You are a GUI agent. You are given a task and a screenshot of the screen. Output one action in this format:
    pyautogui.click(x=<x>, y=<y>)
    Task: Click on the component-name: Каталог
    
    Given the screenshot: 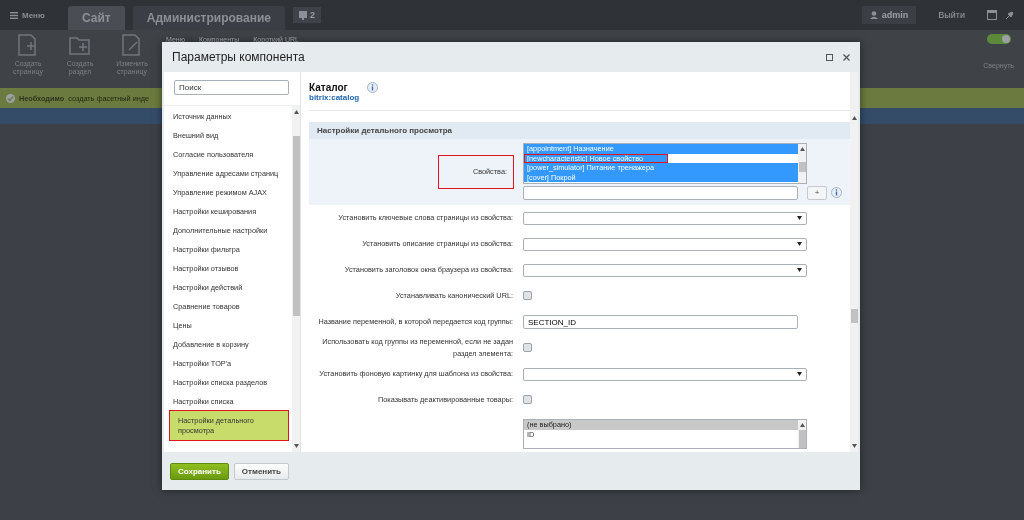 What is the action you would take?
    pyautogui.click(x=328, y=87)
    